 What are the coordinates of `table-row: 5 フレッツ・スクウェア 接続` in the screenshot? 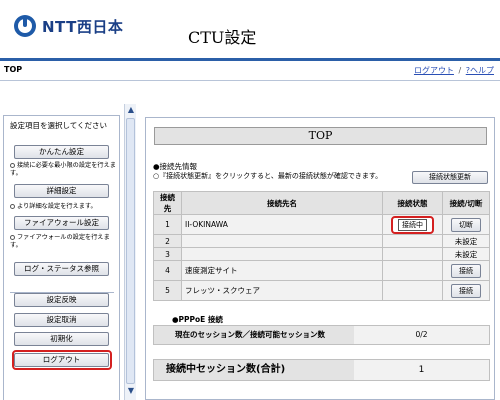 It's located at (321, 290).